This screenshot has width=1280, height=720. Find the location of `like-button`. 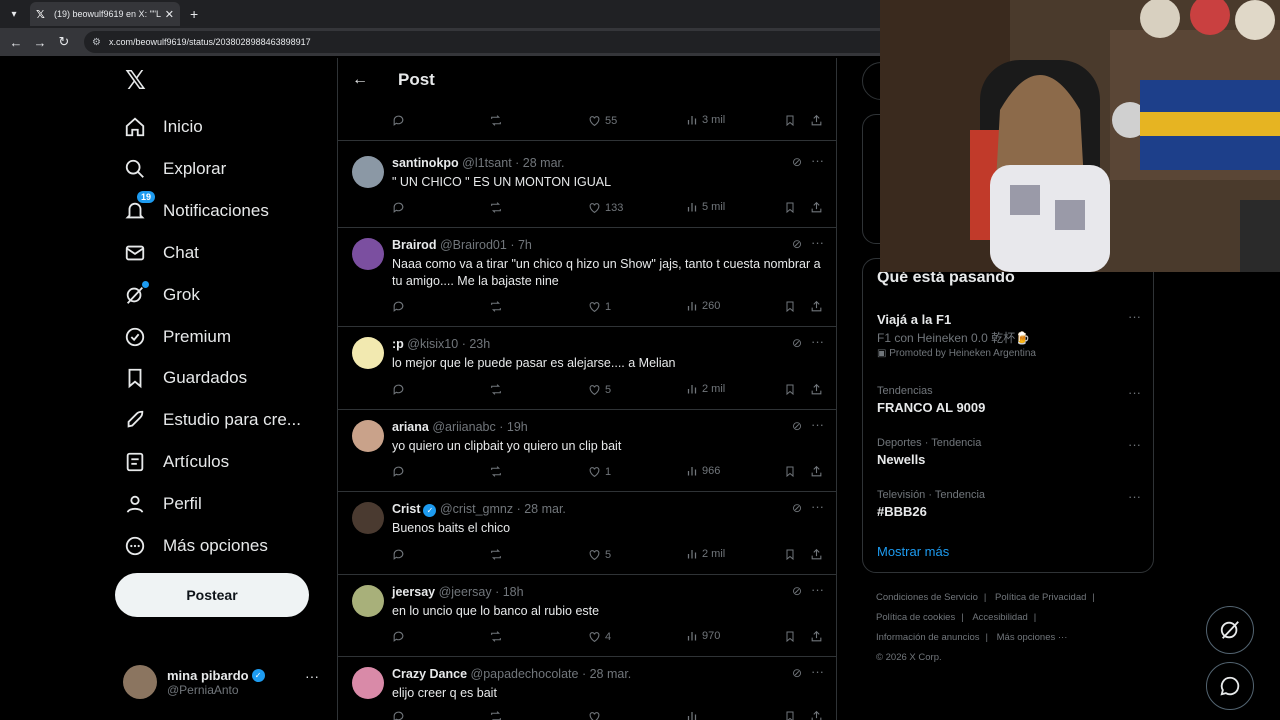

like-button is located at coordinates (596, 715).